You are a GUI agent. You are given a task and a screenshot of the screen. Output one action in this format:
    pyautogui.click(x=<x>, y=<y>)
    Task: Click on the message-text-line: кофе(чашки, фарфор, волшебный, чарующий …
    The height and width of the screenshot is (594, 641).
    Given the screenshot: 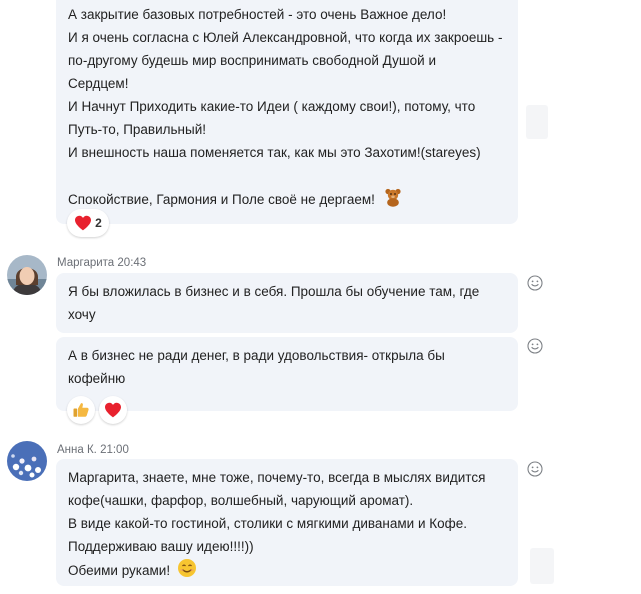 What is the action you would take?
    pyautogui.click(x=241, y=500)
    